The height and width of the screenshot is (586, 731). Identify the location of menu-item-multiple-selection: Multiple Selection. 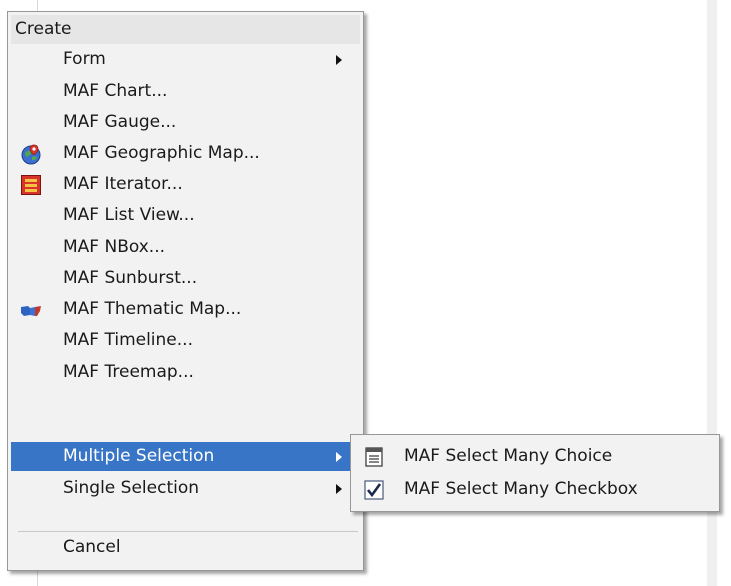
(185, 456).